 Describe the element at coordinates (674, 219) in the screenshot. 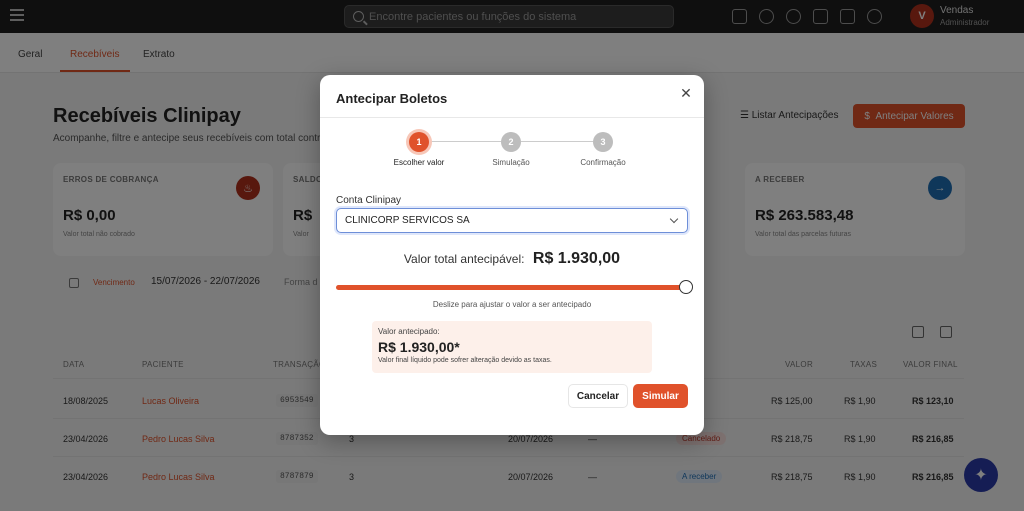

I see `chevron-down-icon` at that location.